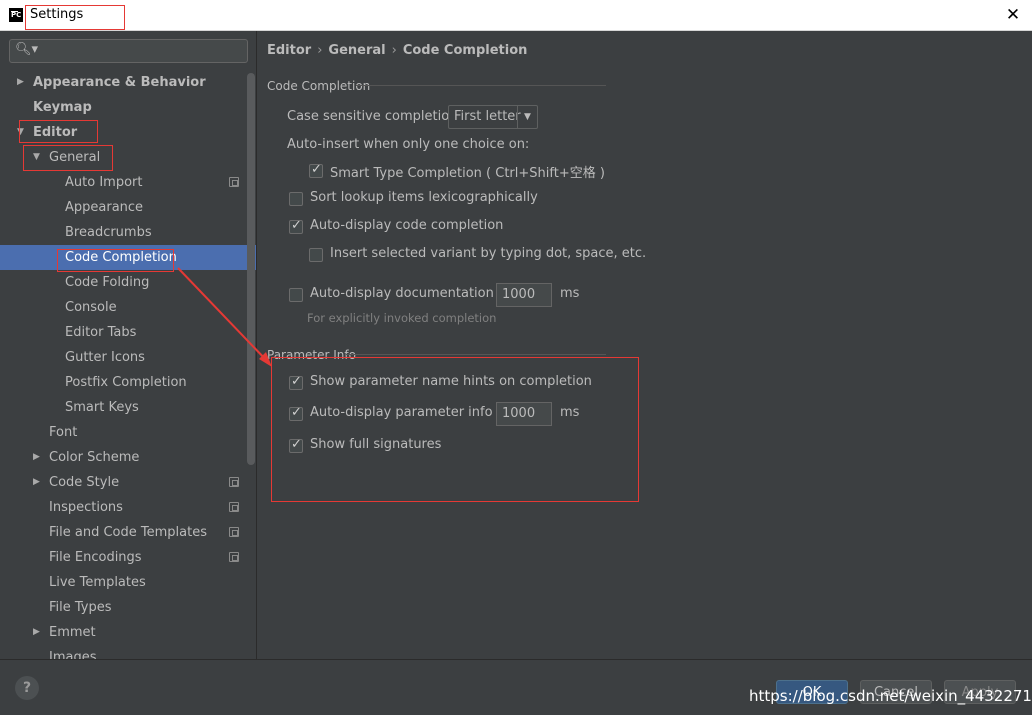 The width and height of the screenshot is (1032, 715). Describe the element at coordinates (128, 607) in the screenshot. I see `tree-item-file-types: File Types` at that location.